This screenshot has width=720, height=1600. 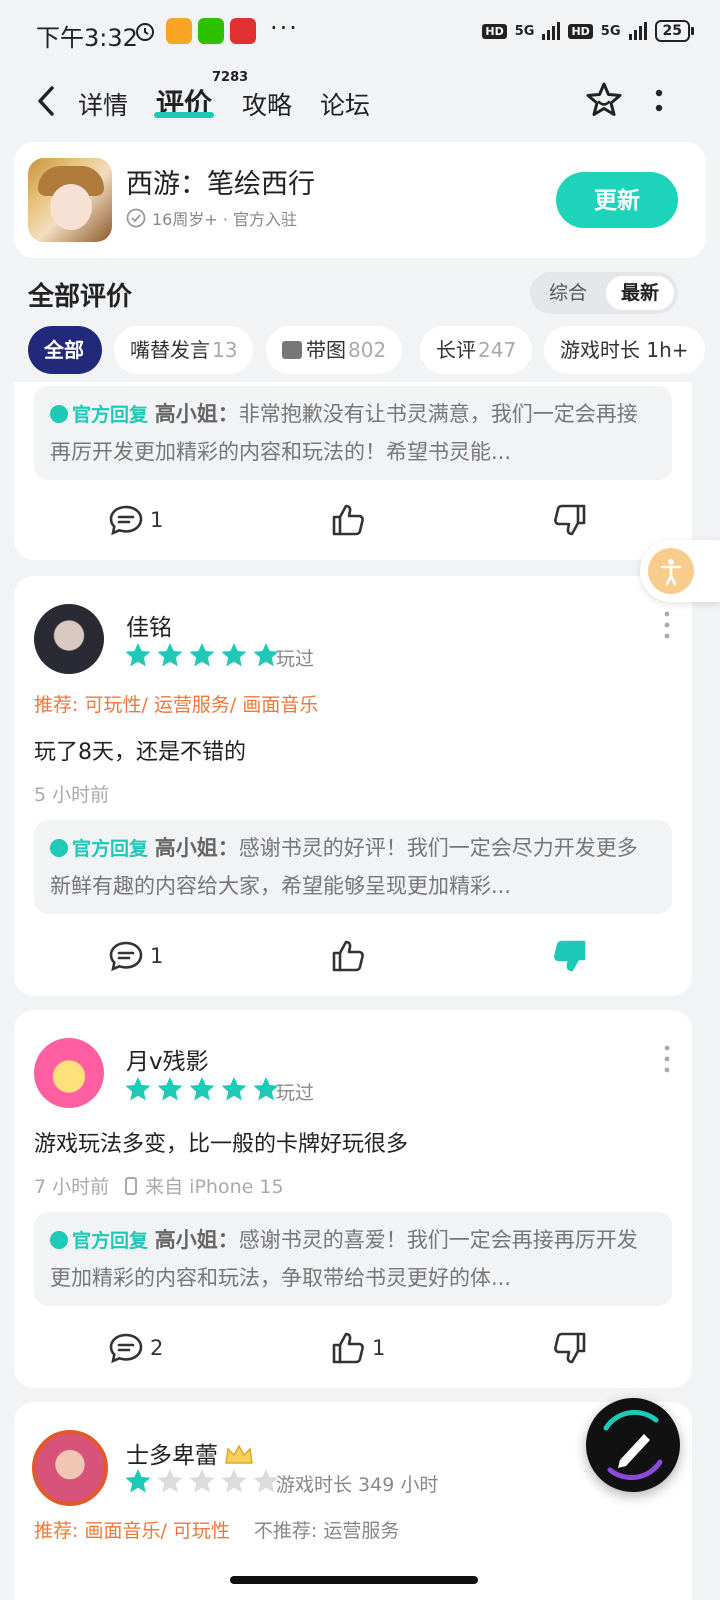 I want to click on game-title: 西游：笔绘西行, so click(x=220, y=184).